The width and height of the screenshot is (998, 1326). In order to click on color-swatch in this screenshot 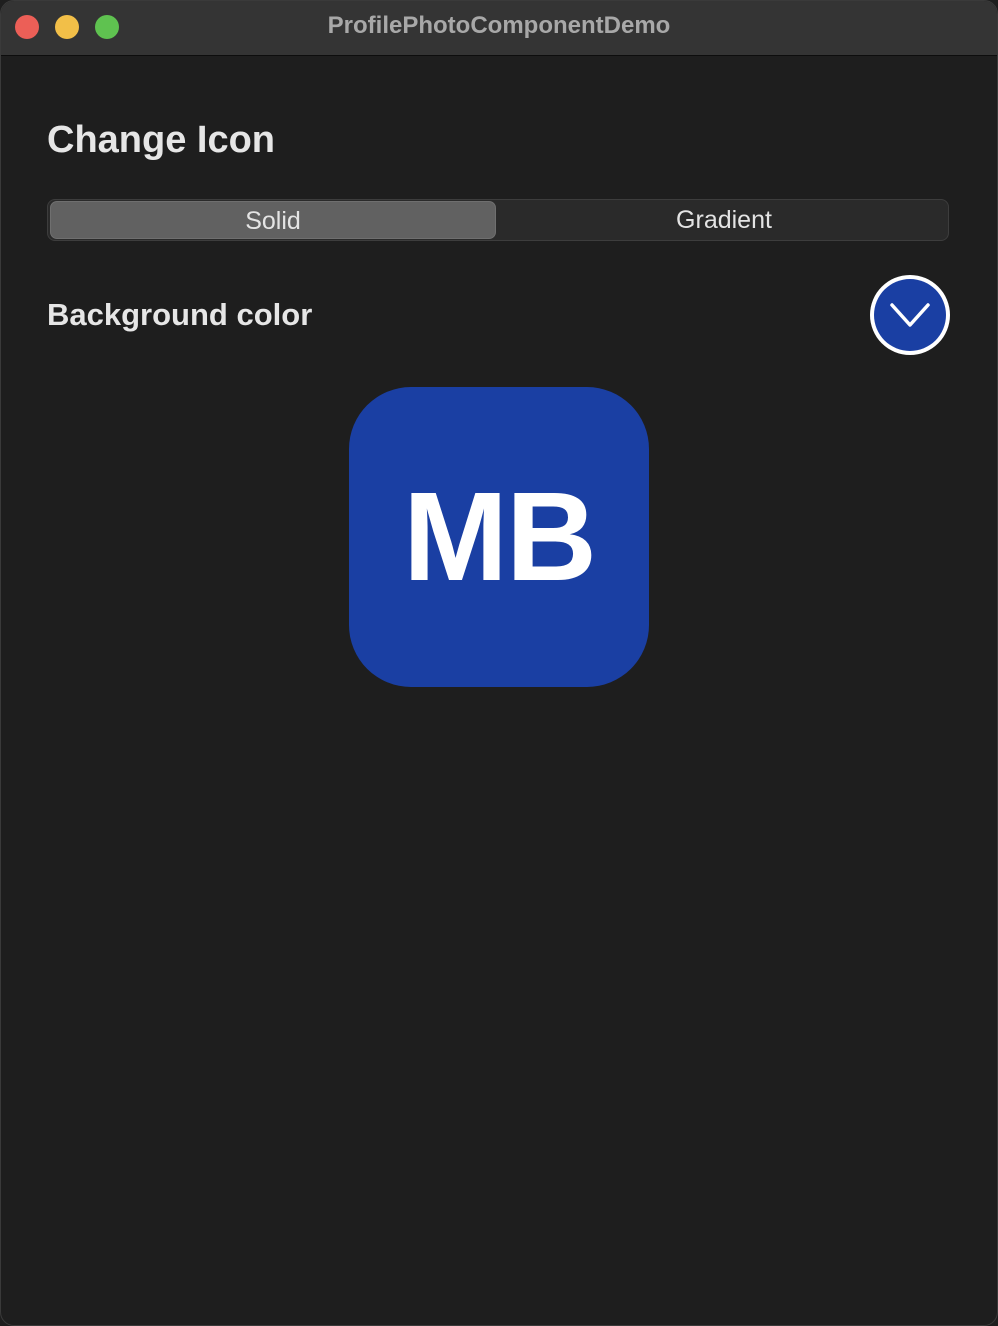, I will do `click(910, 315)`.